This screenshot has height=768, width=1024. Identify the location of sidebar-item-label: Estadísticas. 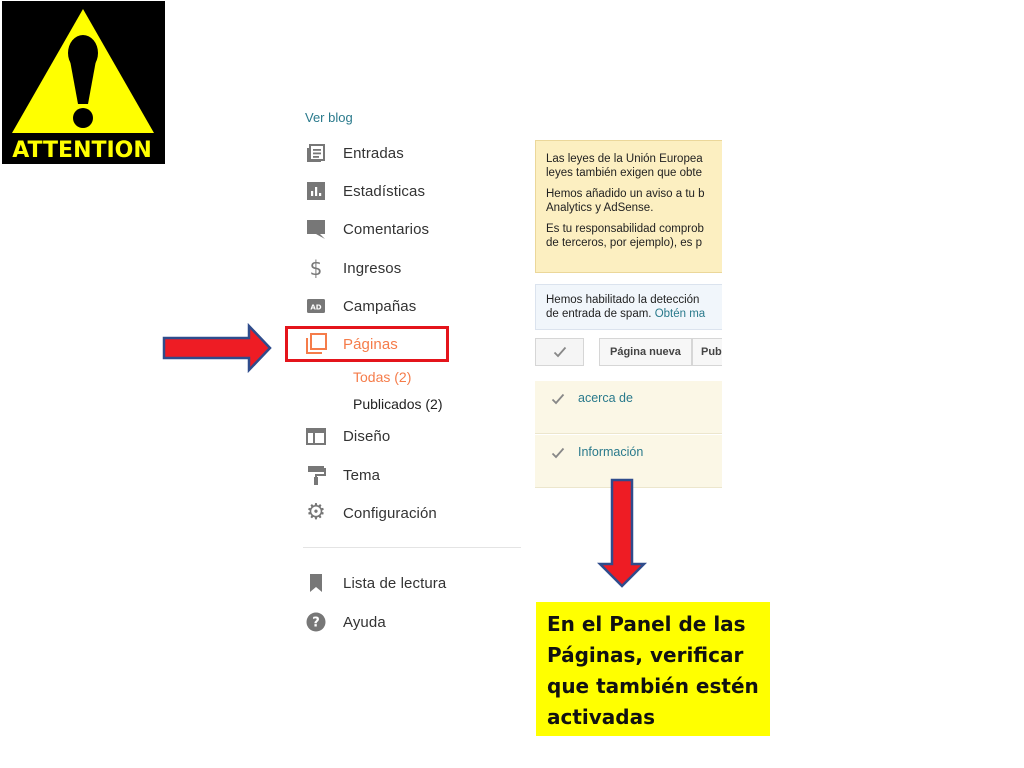
(384, 191).